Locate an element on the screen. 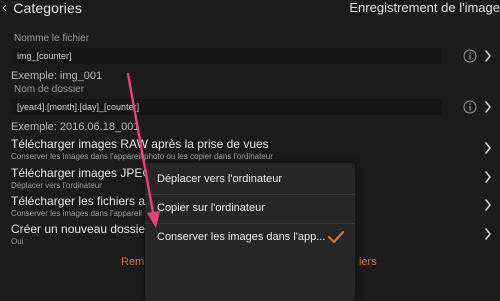 The width and height of the screenshot is (500, 301). menu-item-copy-to-computer: Copier sur l'ordinateur is located at coordinates (250, 208).